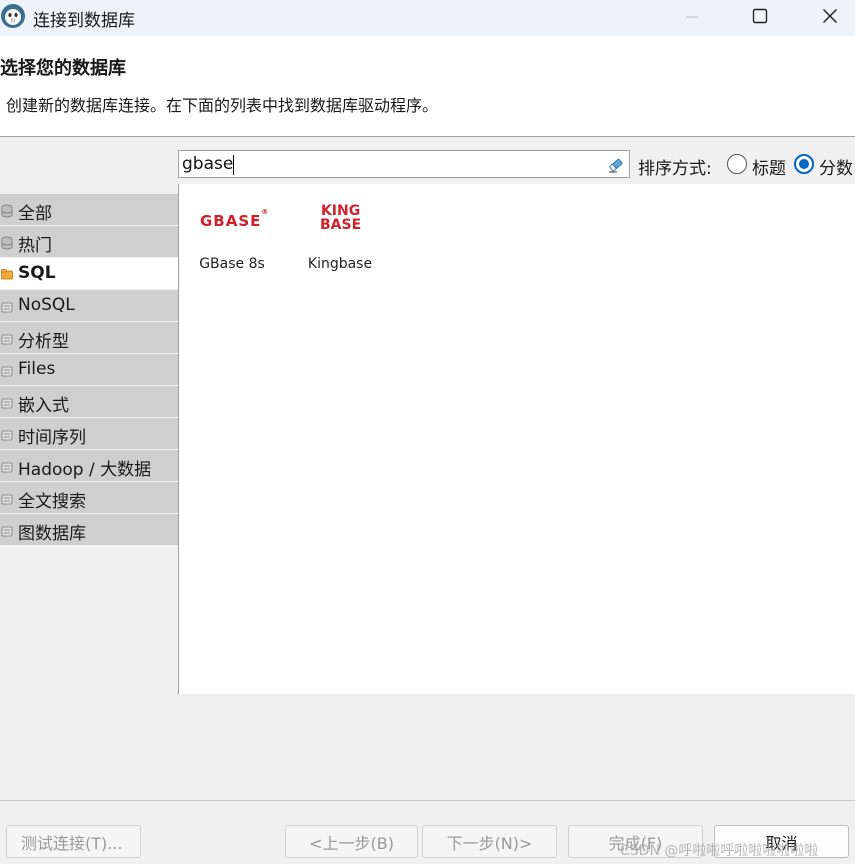 The image size is (855, 864). I want to click on category-label: 图数据库, so click(52, 534).